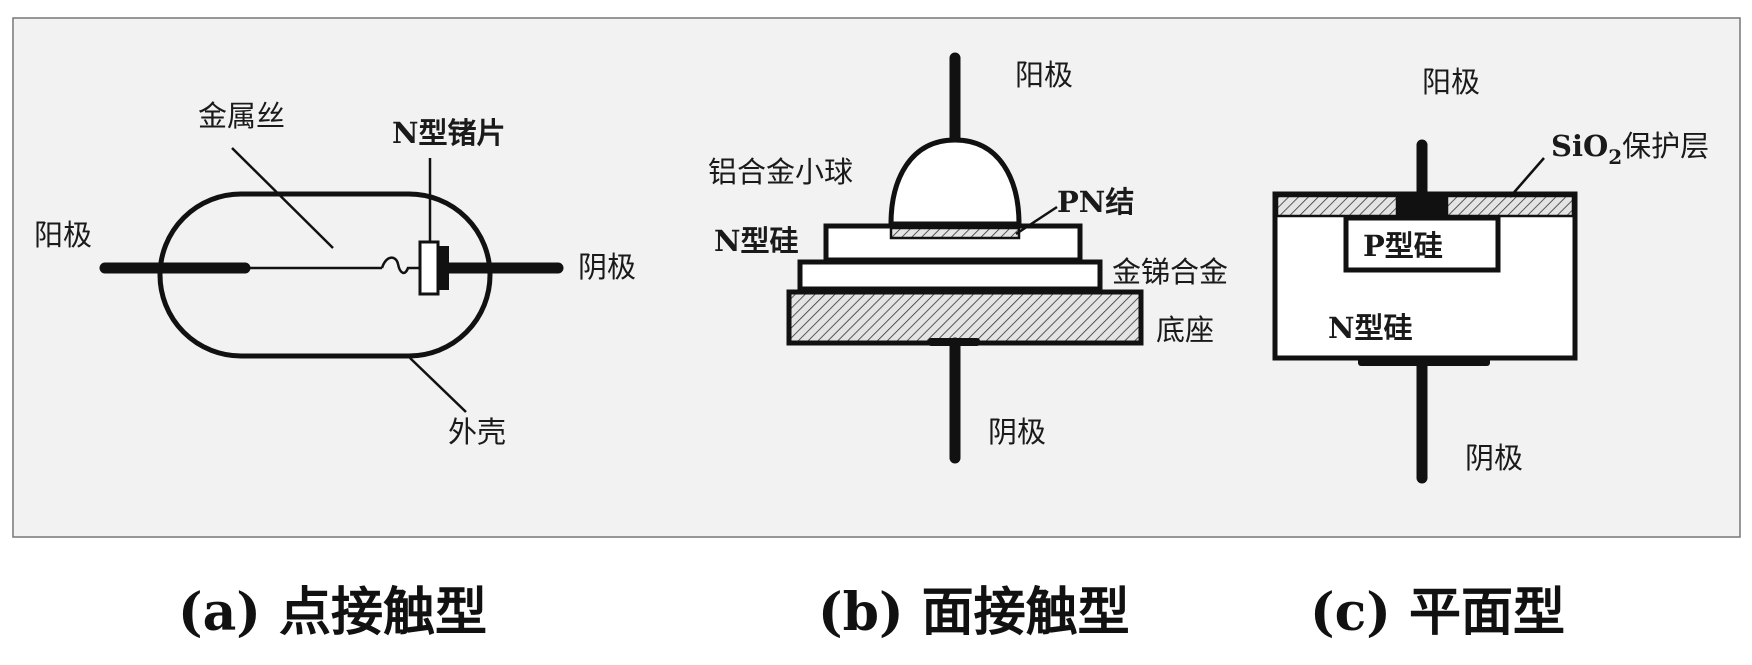  What do you see at coordinates (756, 241) in the screenshot?
I see `label-n-silicon-b: N型硅` at bounding box center [756, 241].